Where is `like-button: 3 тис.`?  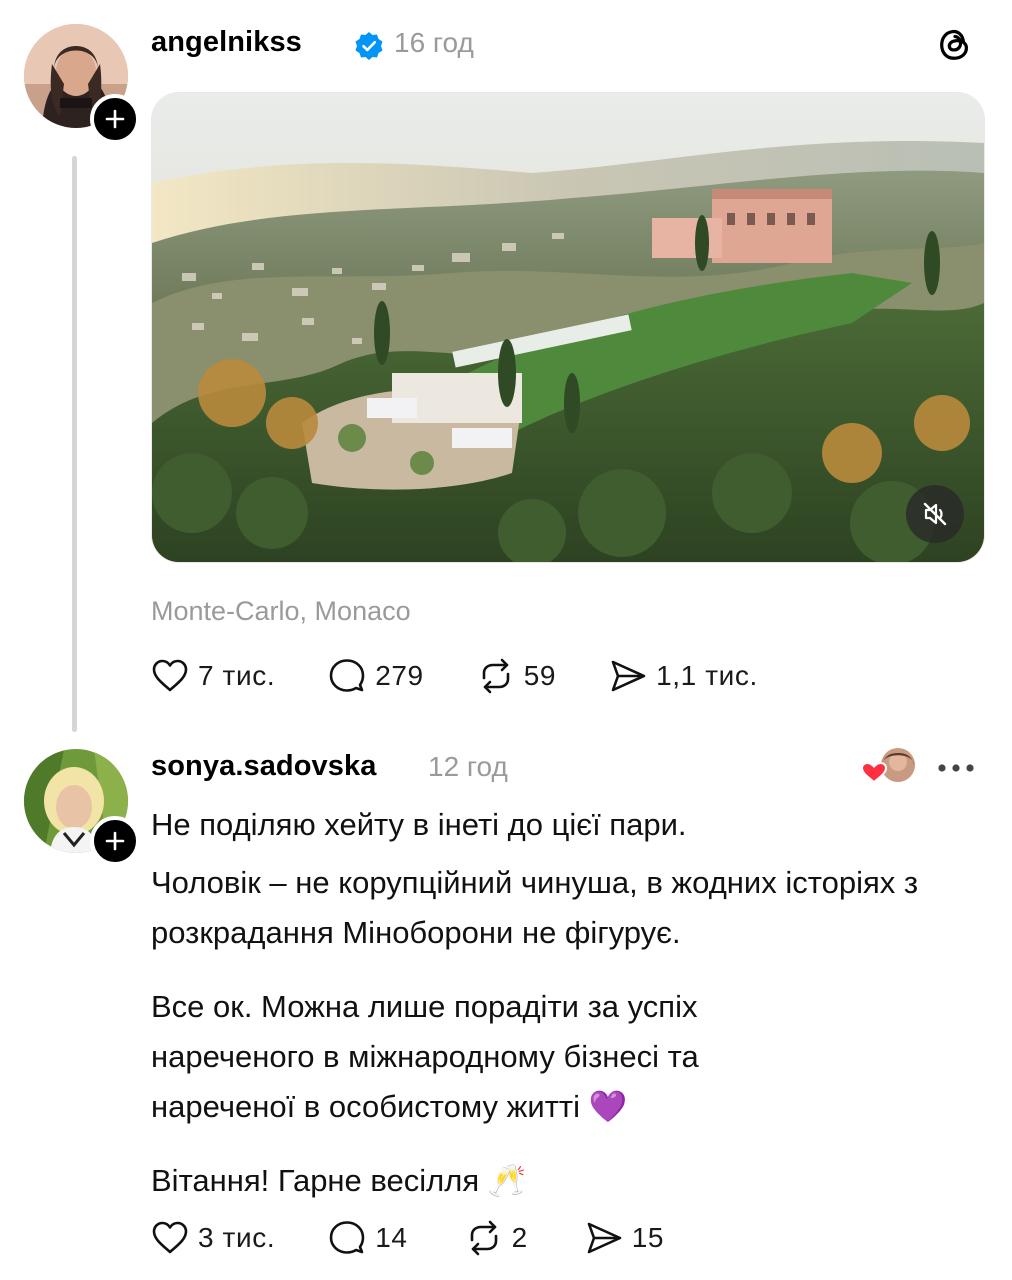 like-button: 3 тис. is located at coordinates (212, 1238).